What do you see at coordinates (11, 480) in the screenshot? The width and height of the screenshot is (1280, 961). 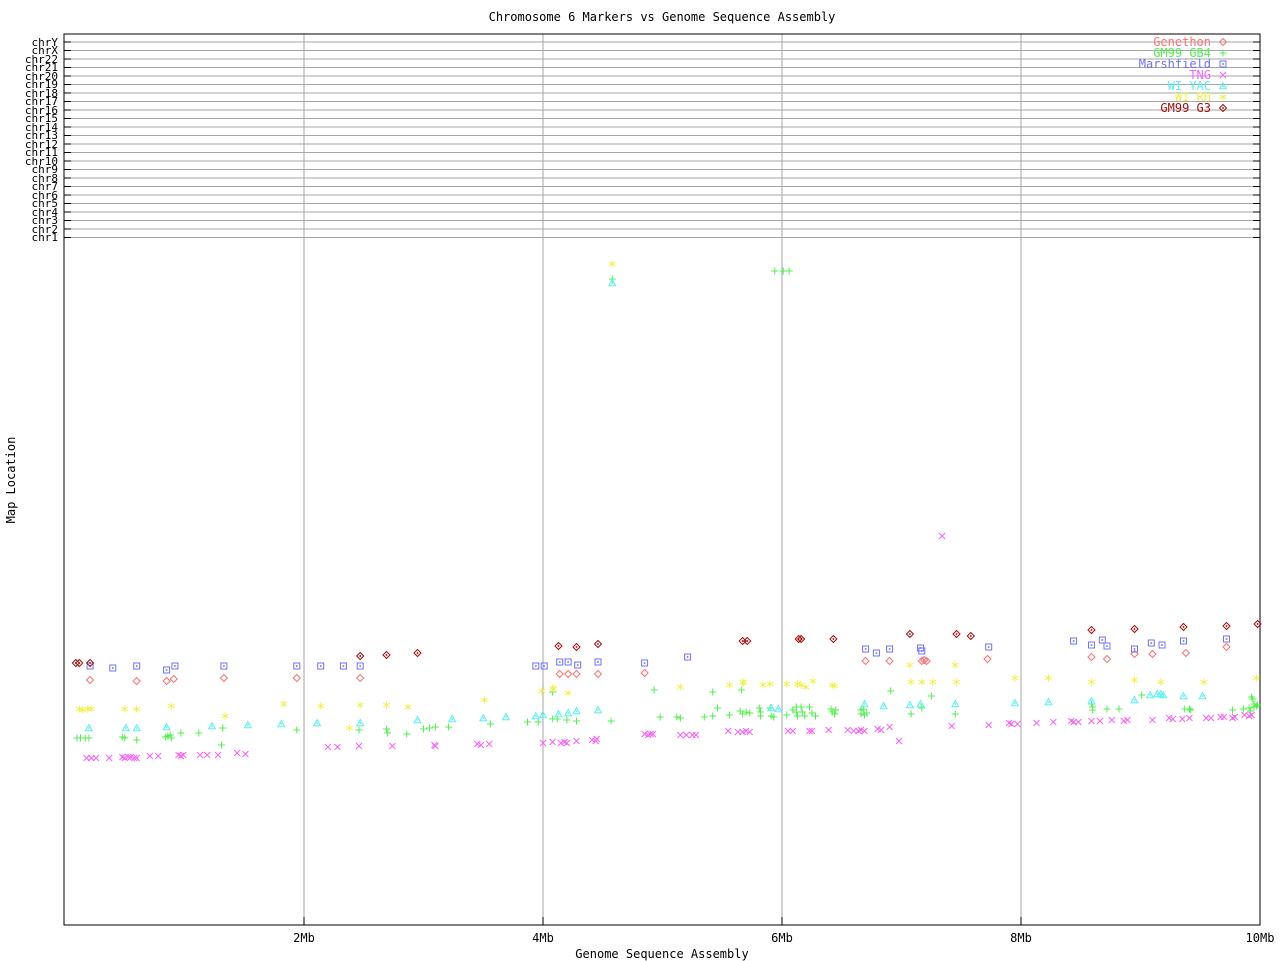 I see `y-axis-title: Map Location` at bounding box center [11, 480].